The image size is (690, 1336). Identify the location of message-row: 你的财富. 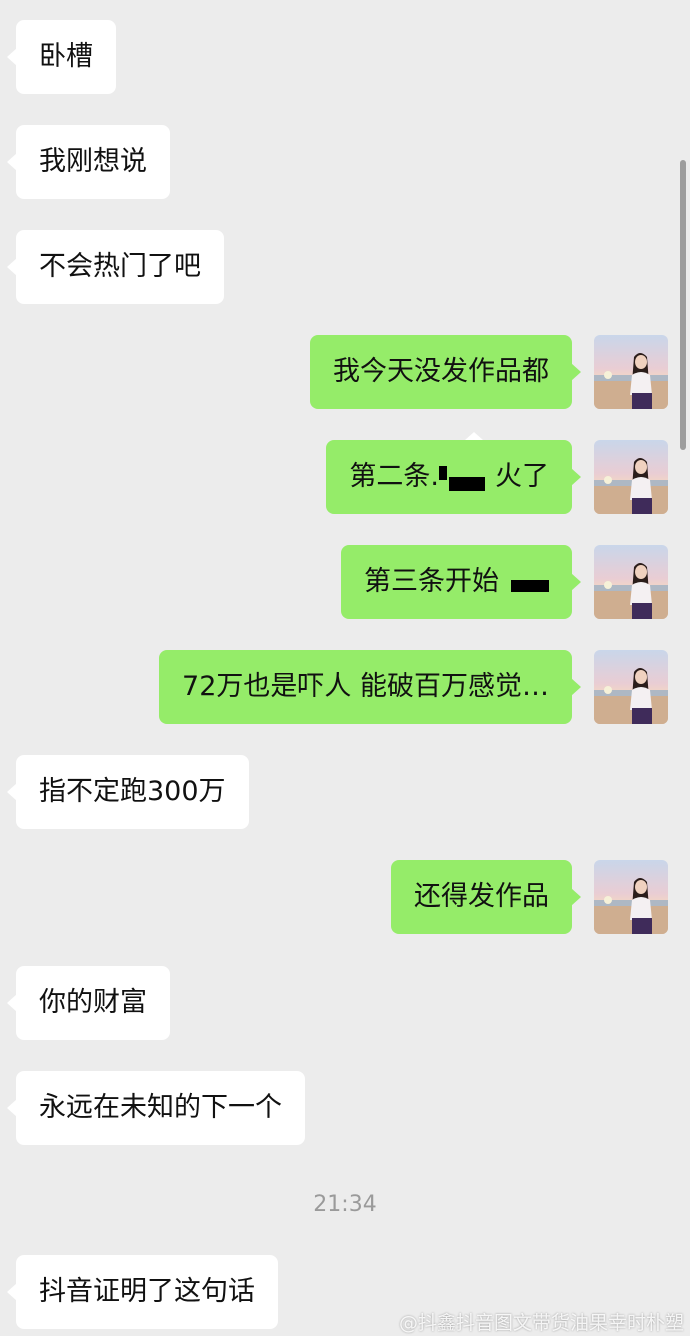
(345, 1003).